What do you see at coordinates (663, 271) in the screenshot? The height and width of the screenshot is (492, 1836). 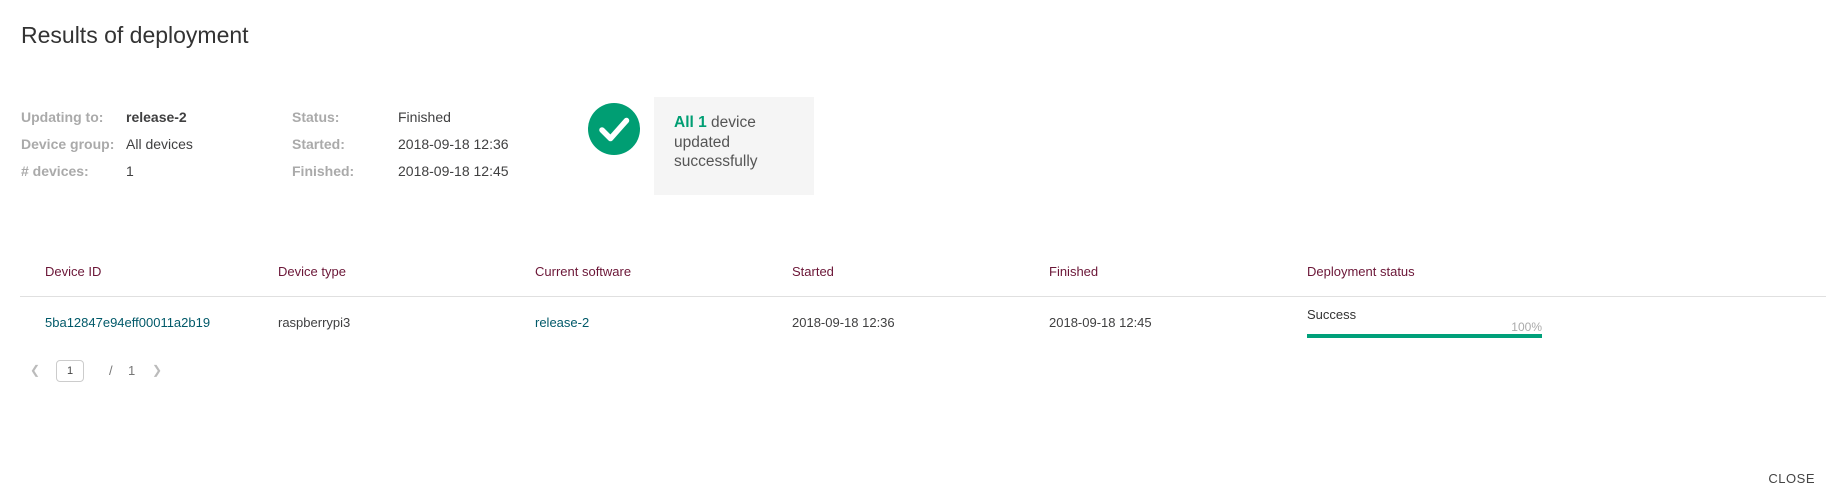 I see `column-current-software: Current software` at bounding box center [663, 271].